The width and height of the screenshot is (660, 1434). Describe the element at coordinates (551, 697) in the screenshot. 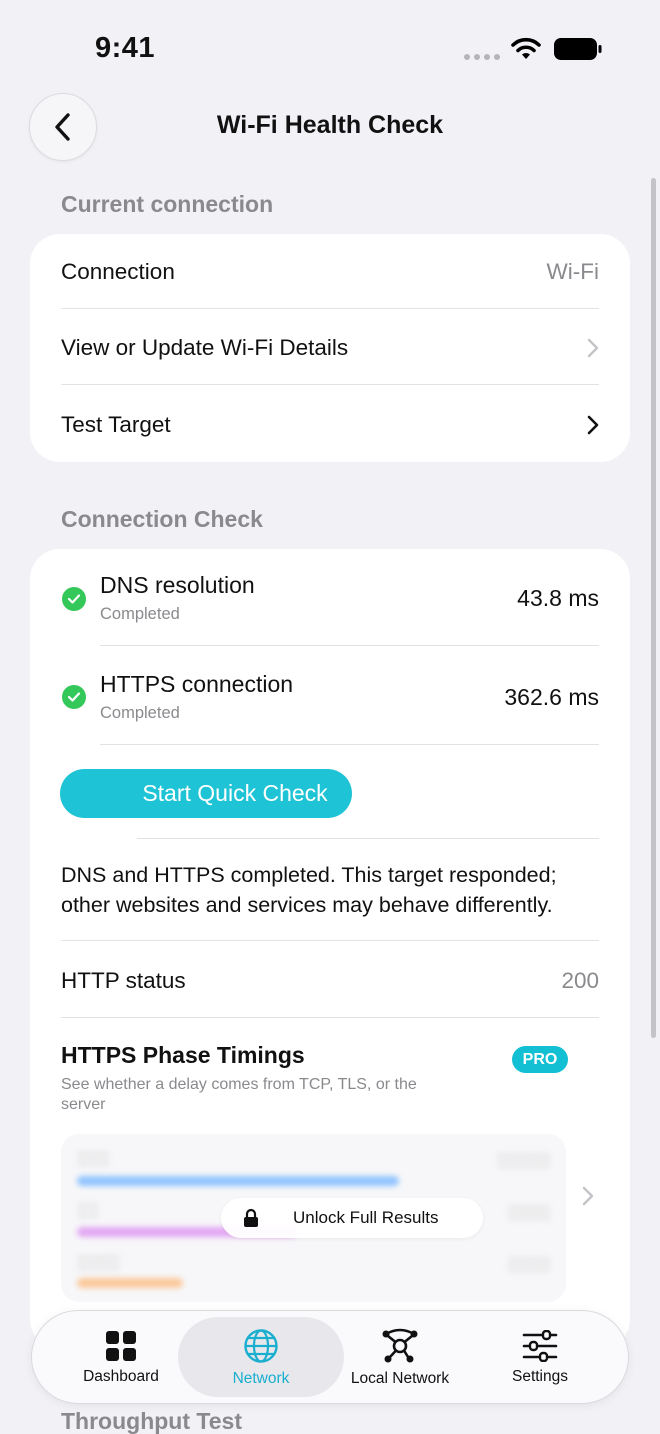

I see `https-check-time: 362.6 ms` at that location.